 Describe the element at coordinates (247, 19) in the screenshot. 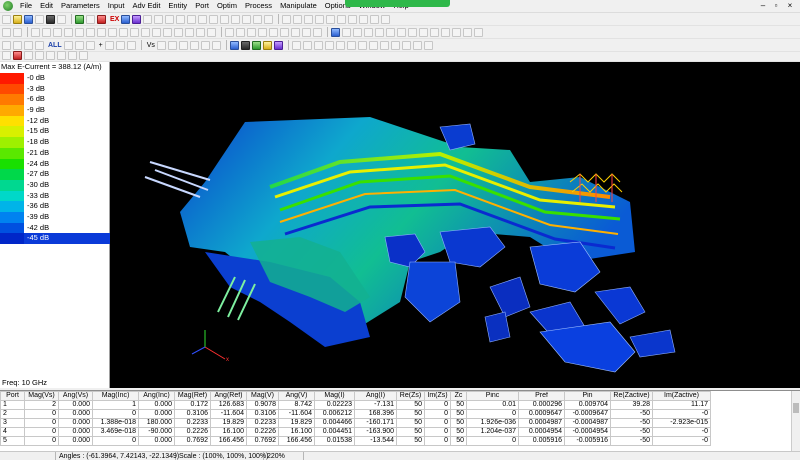

I see `mirror-icon` at that location.